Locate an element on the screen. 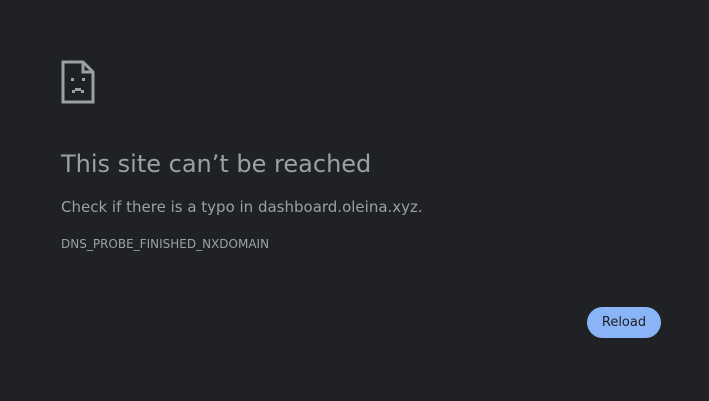 The width and height of the screenshot is (709, 401). error-title: This site can’t be reached is located at coordinates (216, 164).